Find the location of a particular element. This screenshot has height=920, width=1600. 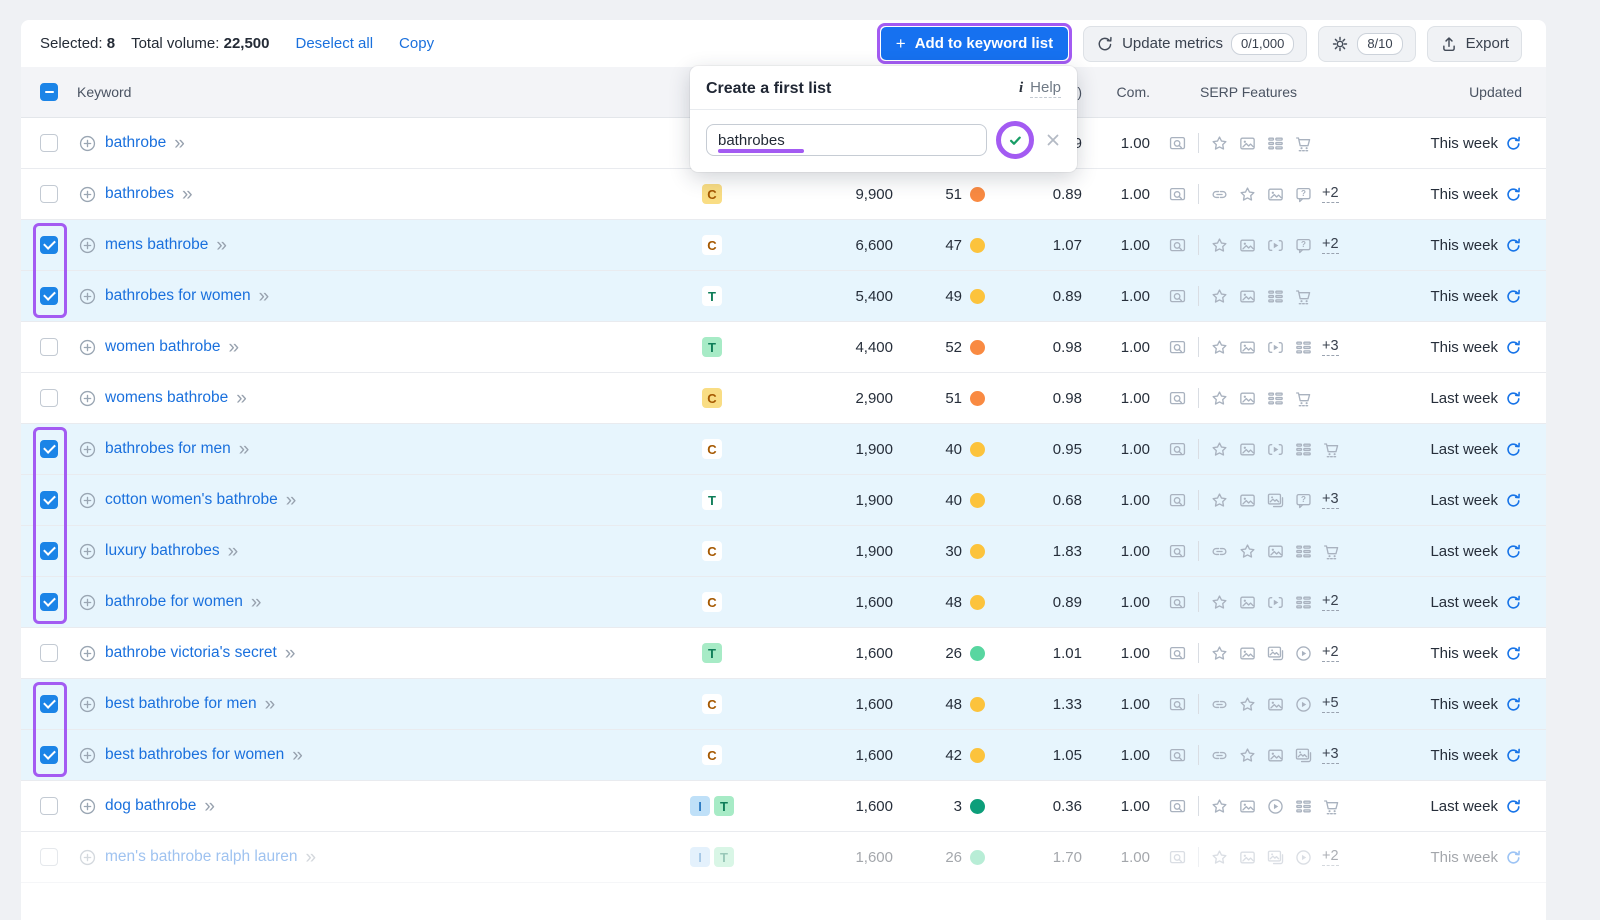

keyword-link: bathrobe is located at coordinates (135, 143).